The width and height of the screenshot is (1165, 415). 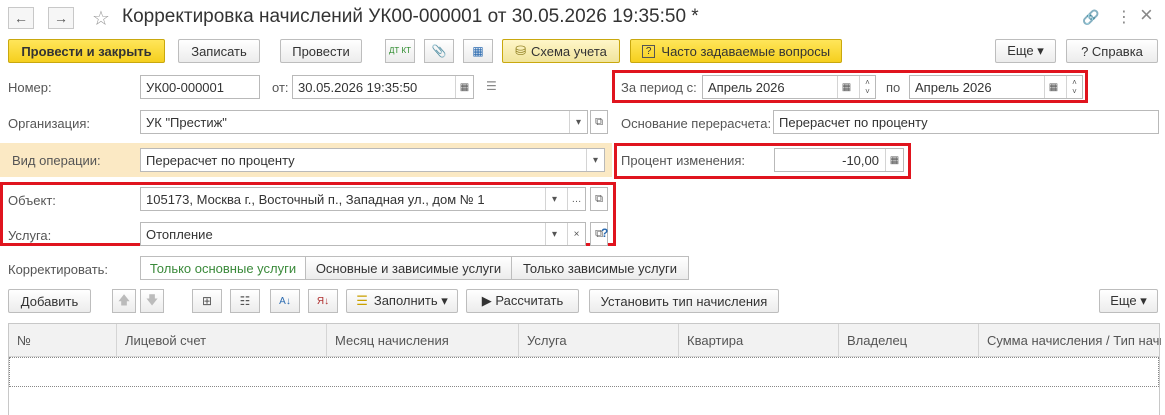 I want to click on correct-label: Корректировать:, so click(x=58, y=269).